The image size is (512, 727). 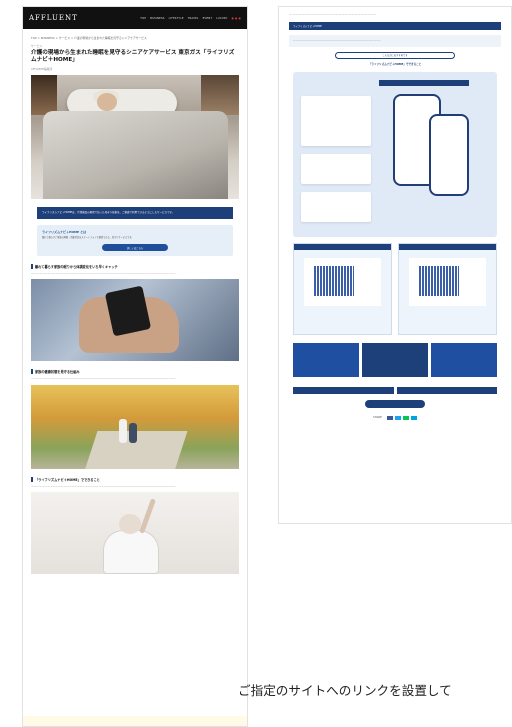 What do you see at coordinates (345, 690) in the screenshot?
I see `caption-text: ご指定のサイトへのリンクを設置して` at bounding box center [345, 690].